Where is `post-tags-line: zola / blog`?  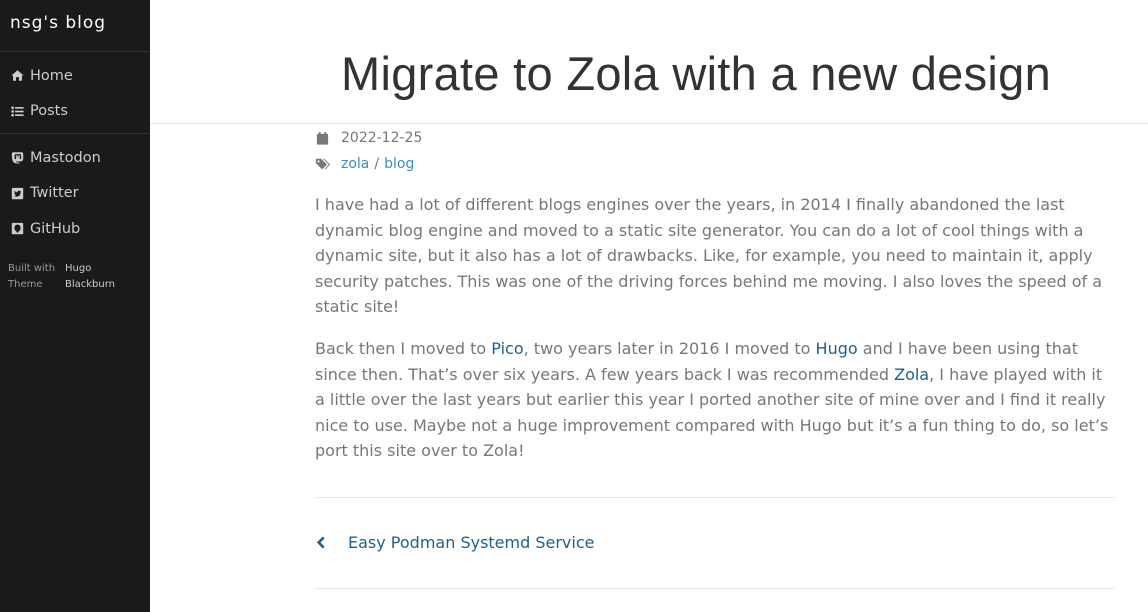 post-tags-line: zola / blog is located at coordinates (715, 164).